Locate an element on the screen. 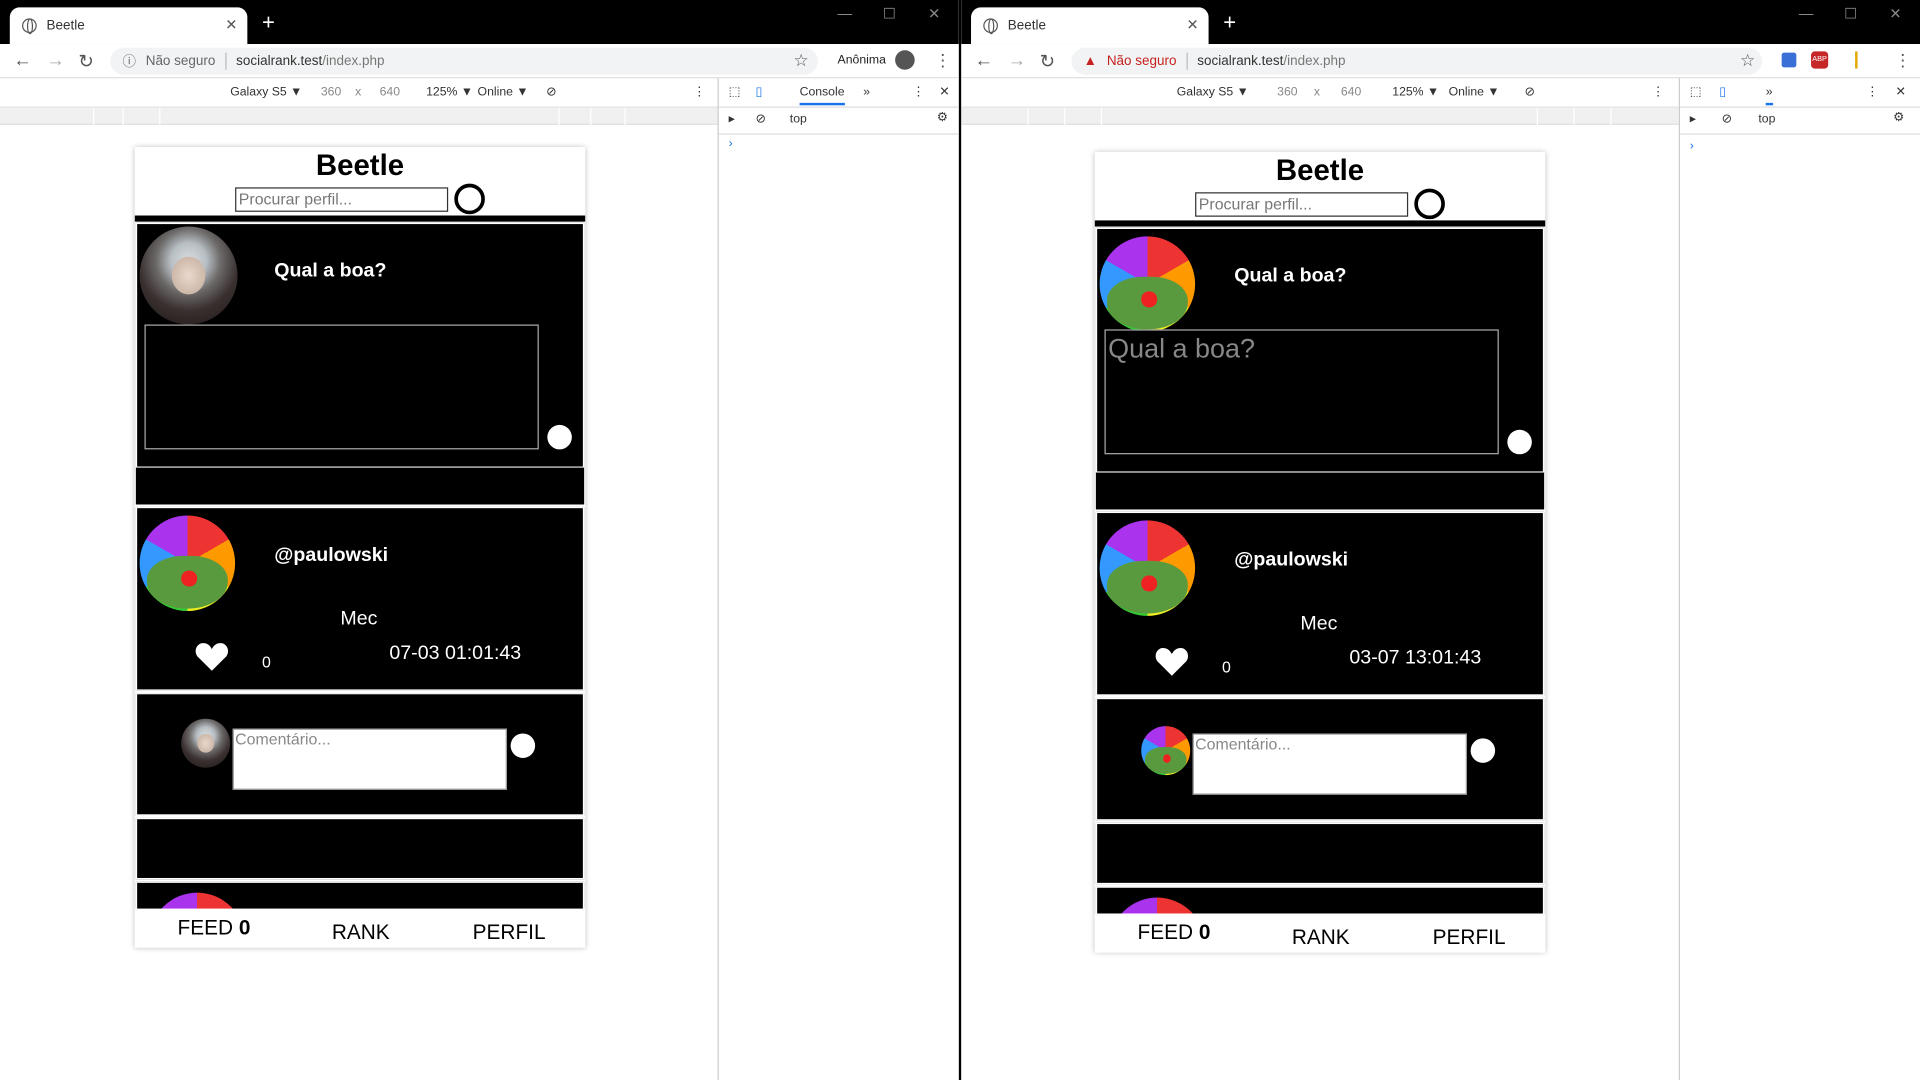 This screenshot has height=1080, width=1920. url-host: socialrank.test is located at coordinates (279, 61).